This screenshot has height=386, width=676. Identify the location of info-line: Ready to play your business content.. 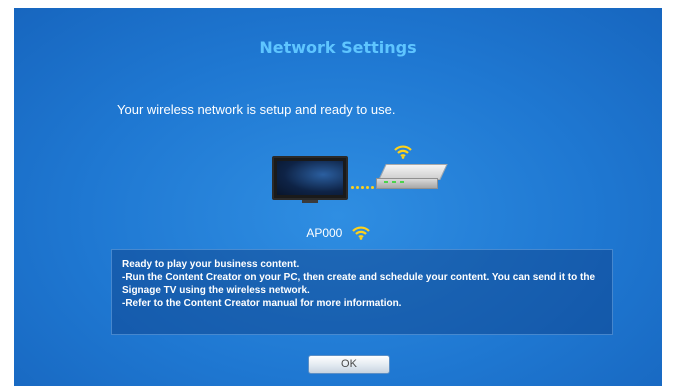
(211, 264).